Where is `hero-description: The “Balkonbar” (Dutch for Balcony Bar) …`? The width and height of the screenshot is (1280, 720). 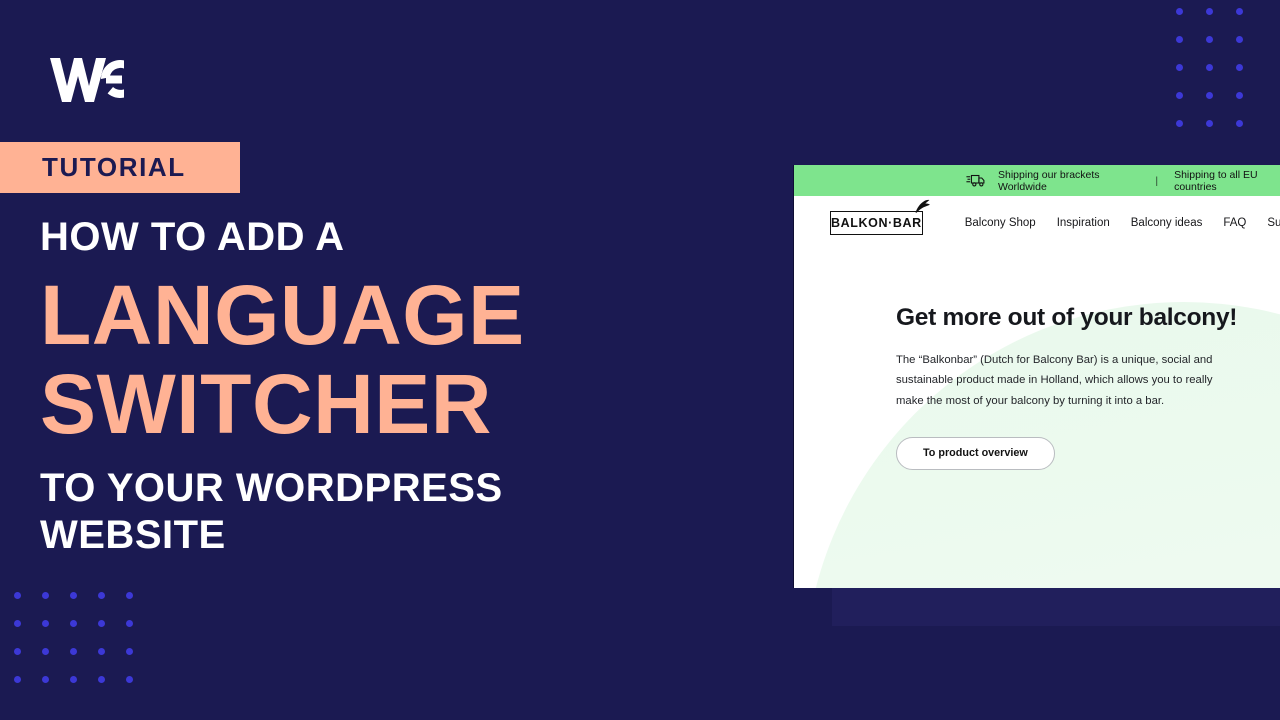 hero-description: The “Balkonbar” (Dutch for Balcony Bar) … is located at coordinates (1054, 380).